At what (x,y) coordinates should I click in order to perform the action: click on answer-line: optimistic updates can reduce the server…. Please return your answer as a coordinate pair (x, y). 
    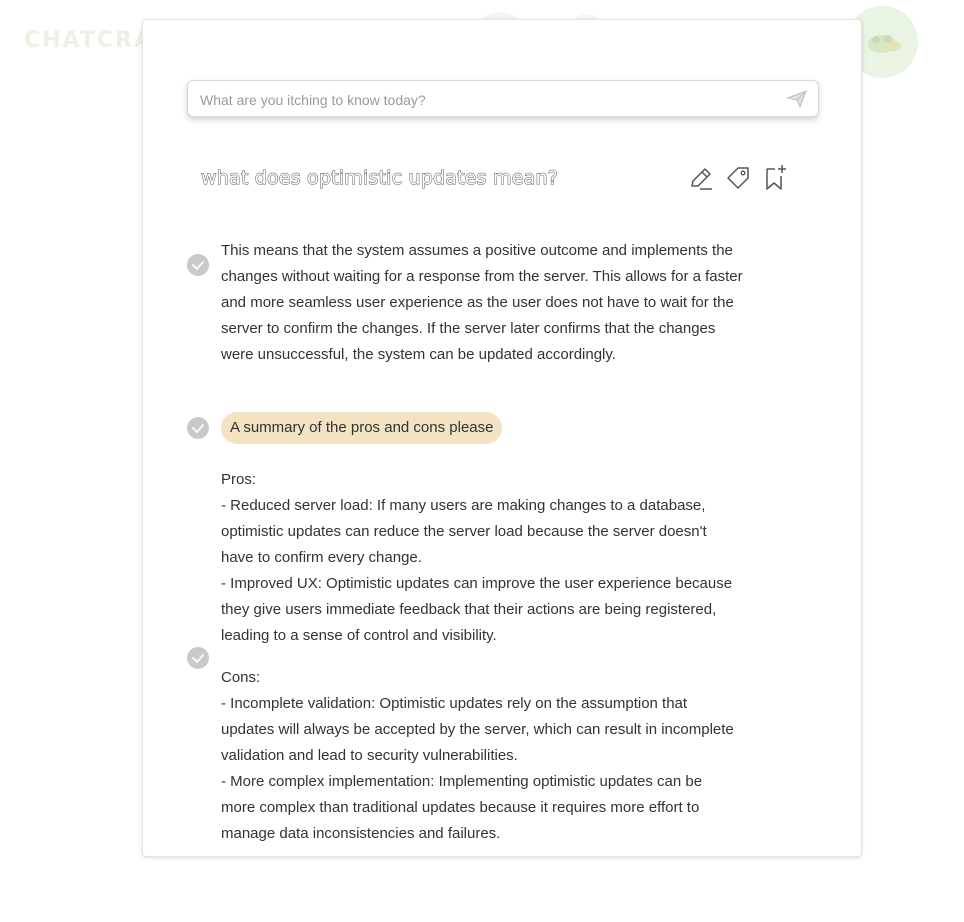
    Looking at the image, I should click on (464, 531).